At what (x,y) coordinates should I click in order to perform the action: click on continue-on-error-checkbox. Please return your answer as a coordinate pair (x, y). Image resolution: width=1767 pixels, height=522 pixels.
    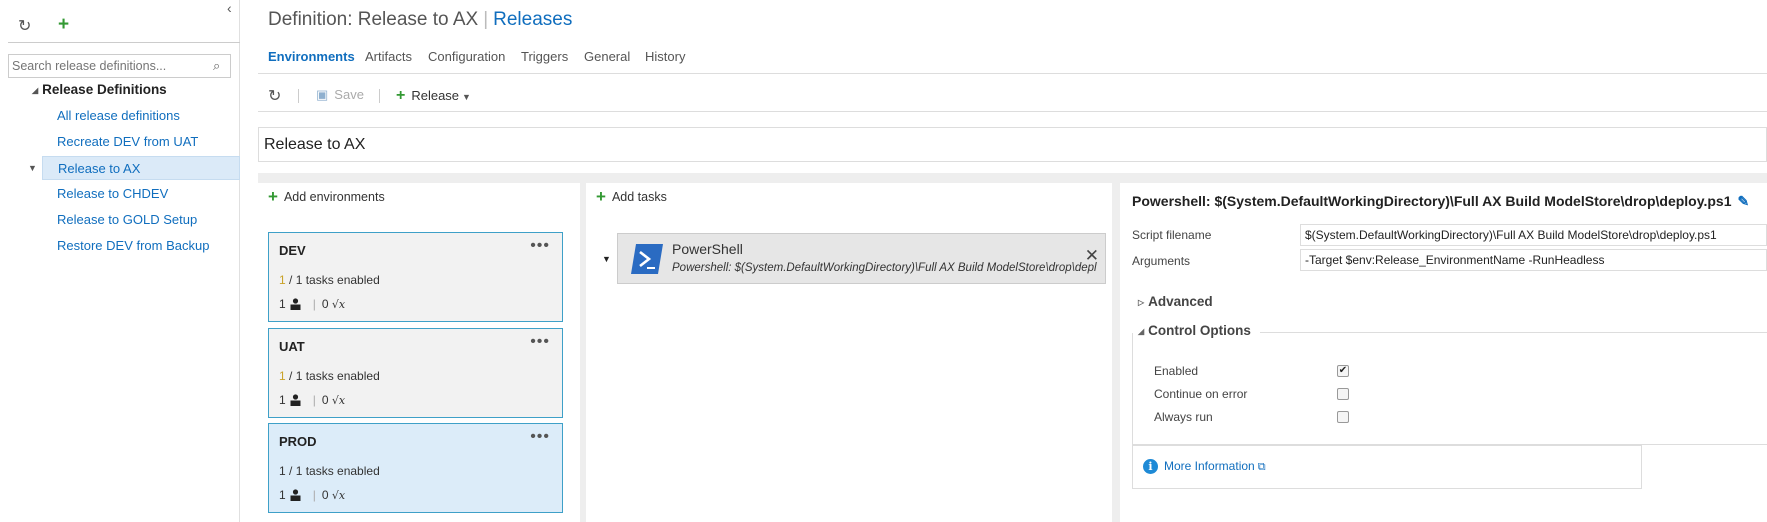
    Looking at the image, I should click on (1343, 394).